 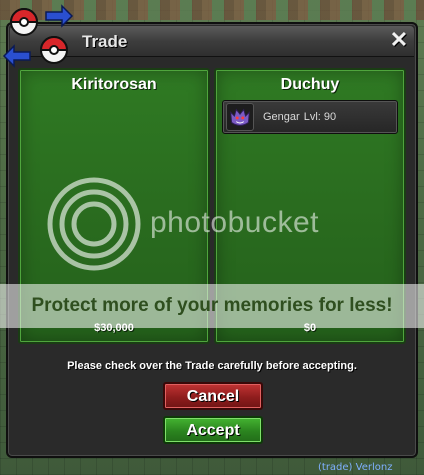 What do you see at coordinates (213, 396) in the screenshot?
I see `cancel-button: Cancel` at bounding box center [213, 396].